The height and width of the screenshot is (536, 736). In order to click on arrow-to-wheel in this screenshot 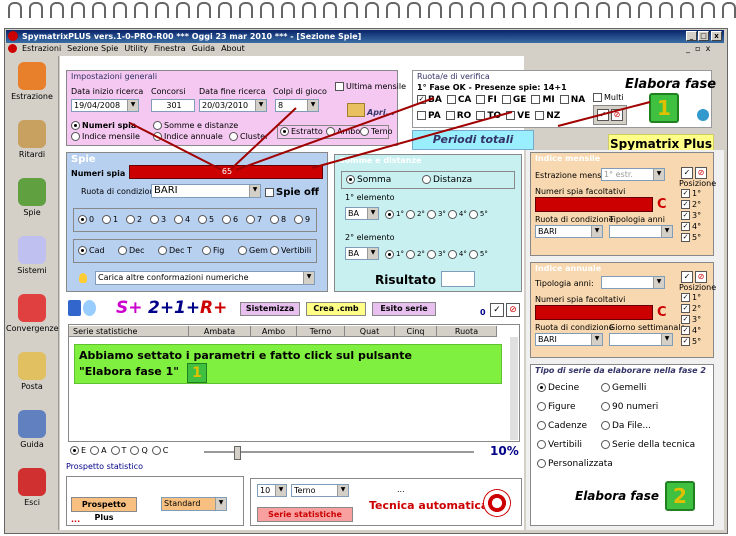, I will do `click(412, 140)`.